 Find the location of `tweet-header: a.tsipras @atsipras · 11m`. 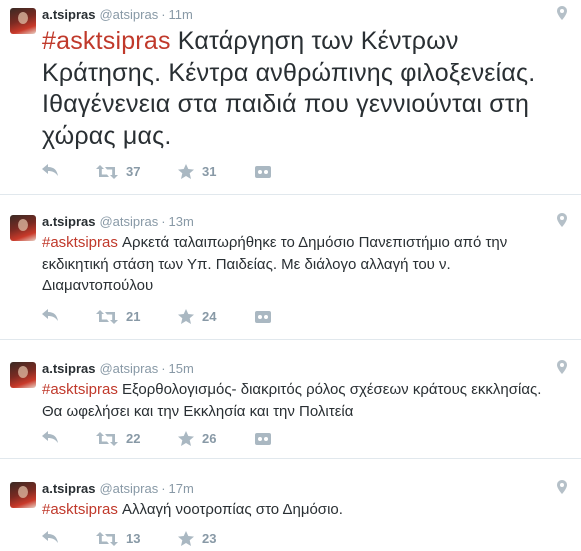

tweet-header: a.tsipras @atsipras · 11m is located at coordinates (117, 15).